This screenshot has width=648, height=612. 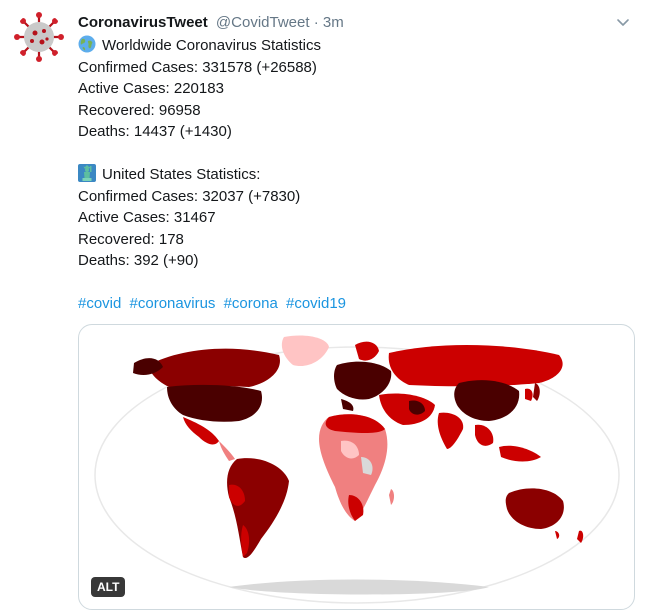 I want to click on author-handle: @CovidTweet, so click(x=263, y=22).